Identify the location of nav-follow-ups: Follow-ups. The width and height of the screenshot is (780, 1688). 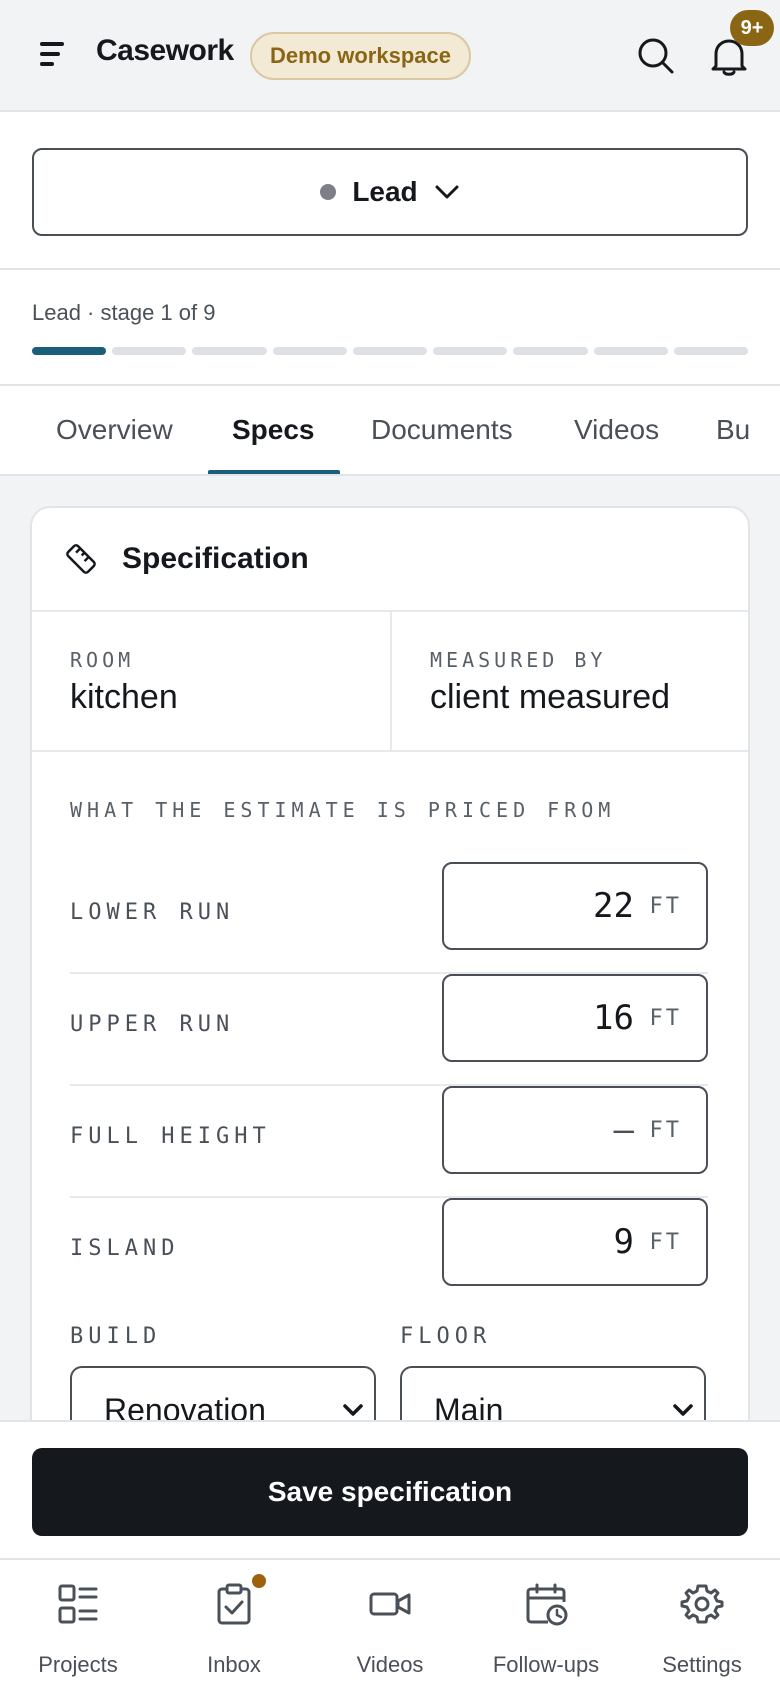
(546, 1624).